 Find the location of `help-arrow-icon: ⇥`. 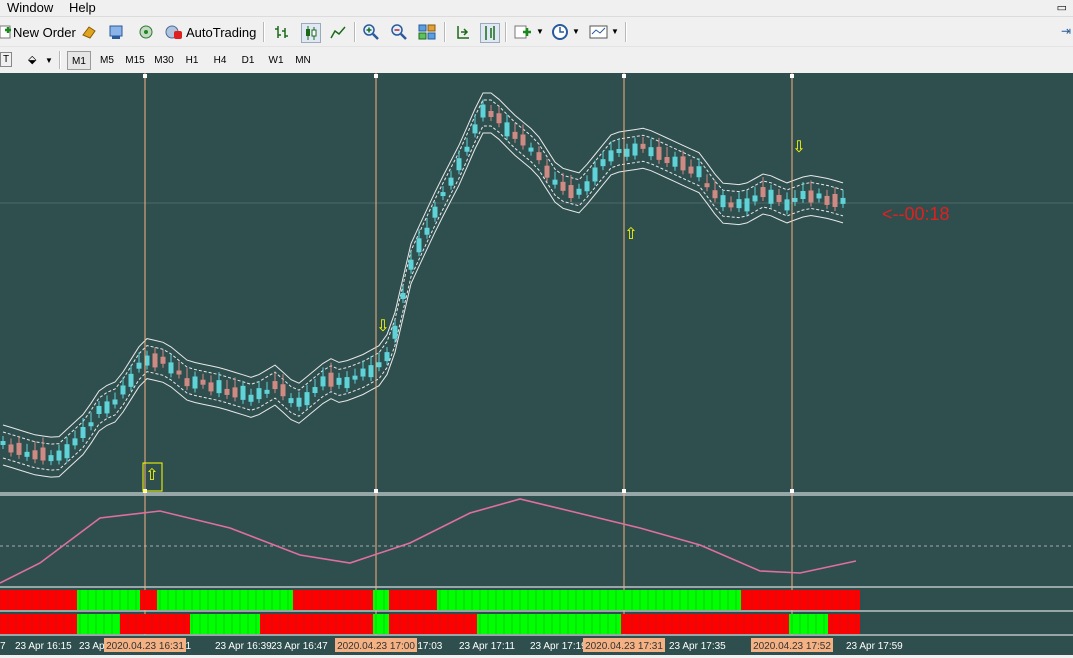

help-arrow-icon: ⇥ is located at coordinates (1066, 31).